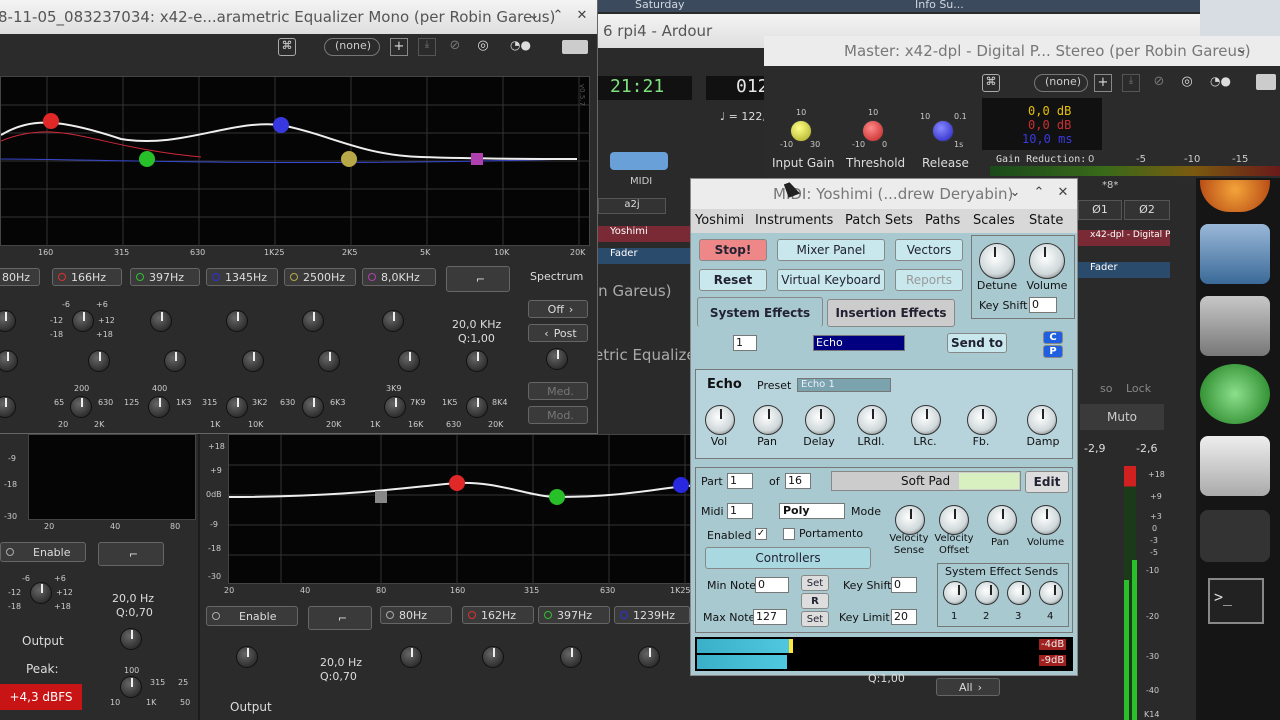 The height and width of the screenshot is (720, 1280). Describe the element at coordinates (646, 256) in the screenshot. I see `fader-strip-button: Fader` at that location.